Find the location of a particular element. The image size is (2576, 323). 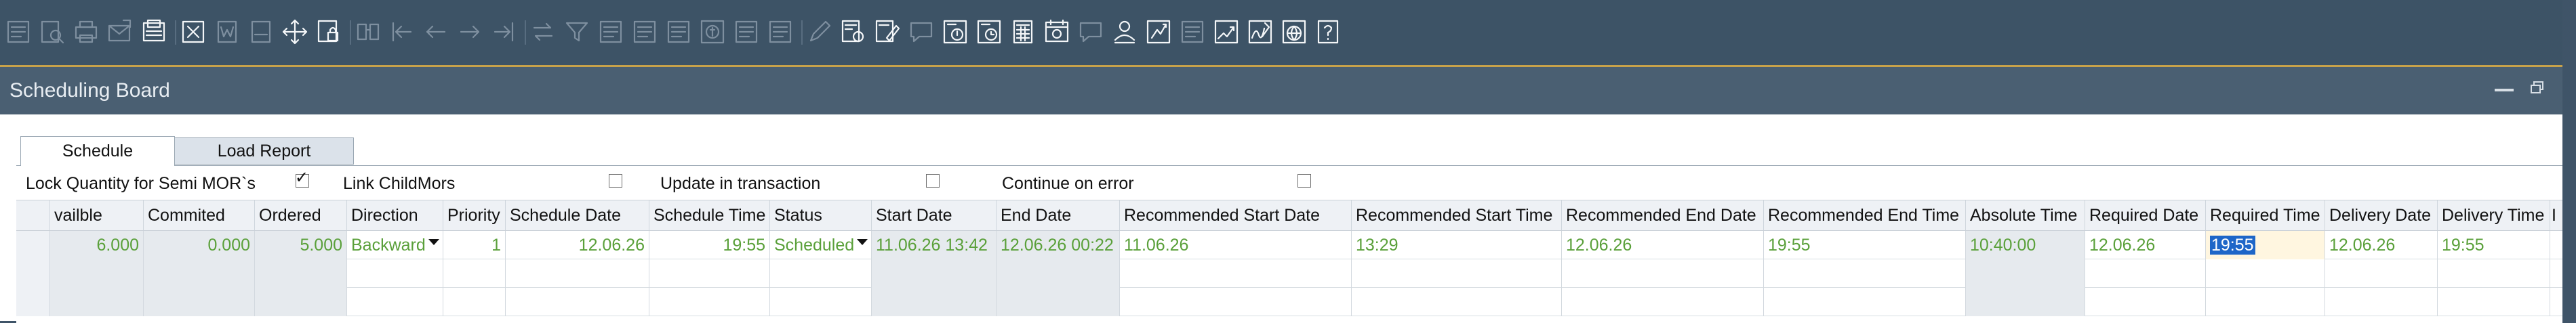

form-edit-icon is located at coordinates (887, 32).